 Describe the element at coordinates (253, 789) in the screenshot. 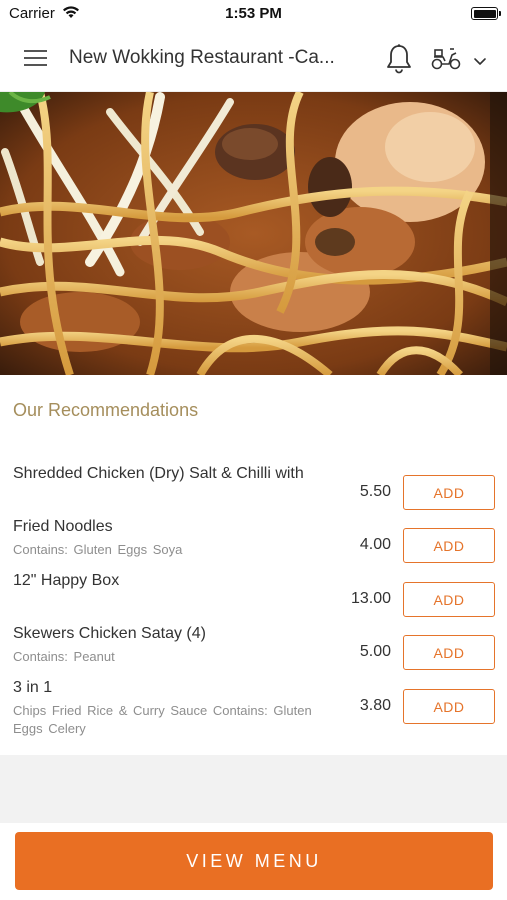

I see `content-divider` at that location.